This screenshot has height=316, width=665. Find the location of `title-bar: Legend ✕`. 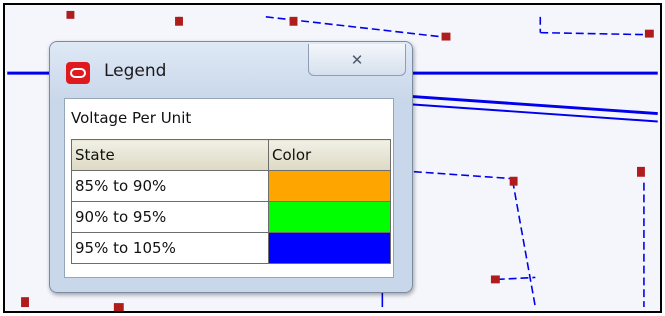

title-bar: Legend ✕ is located at coordinates (231, 70).